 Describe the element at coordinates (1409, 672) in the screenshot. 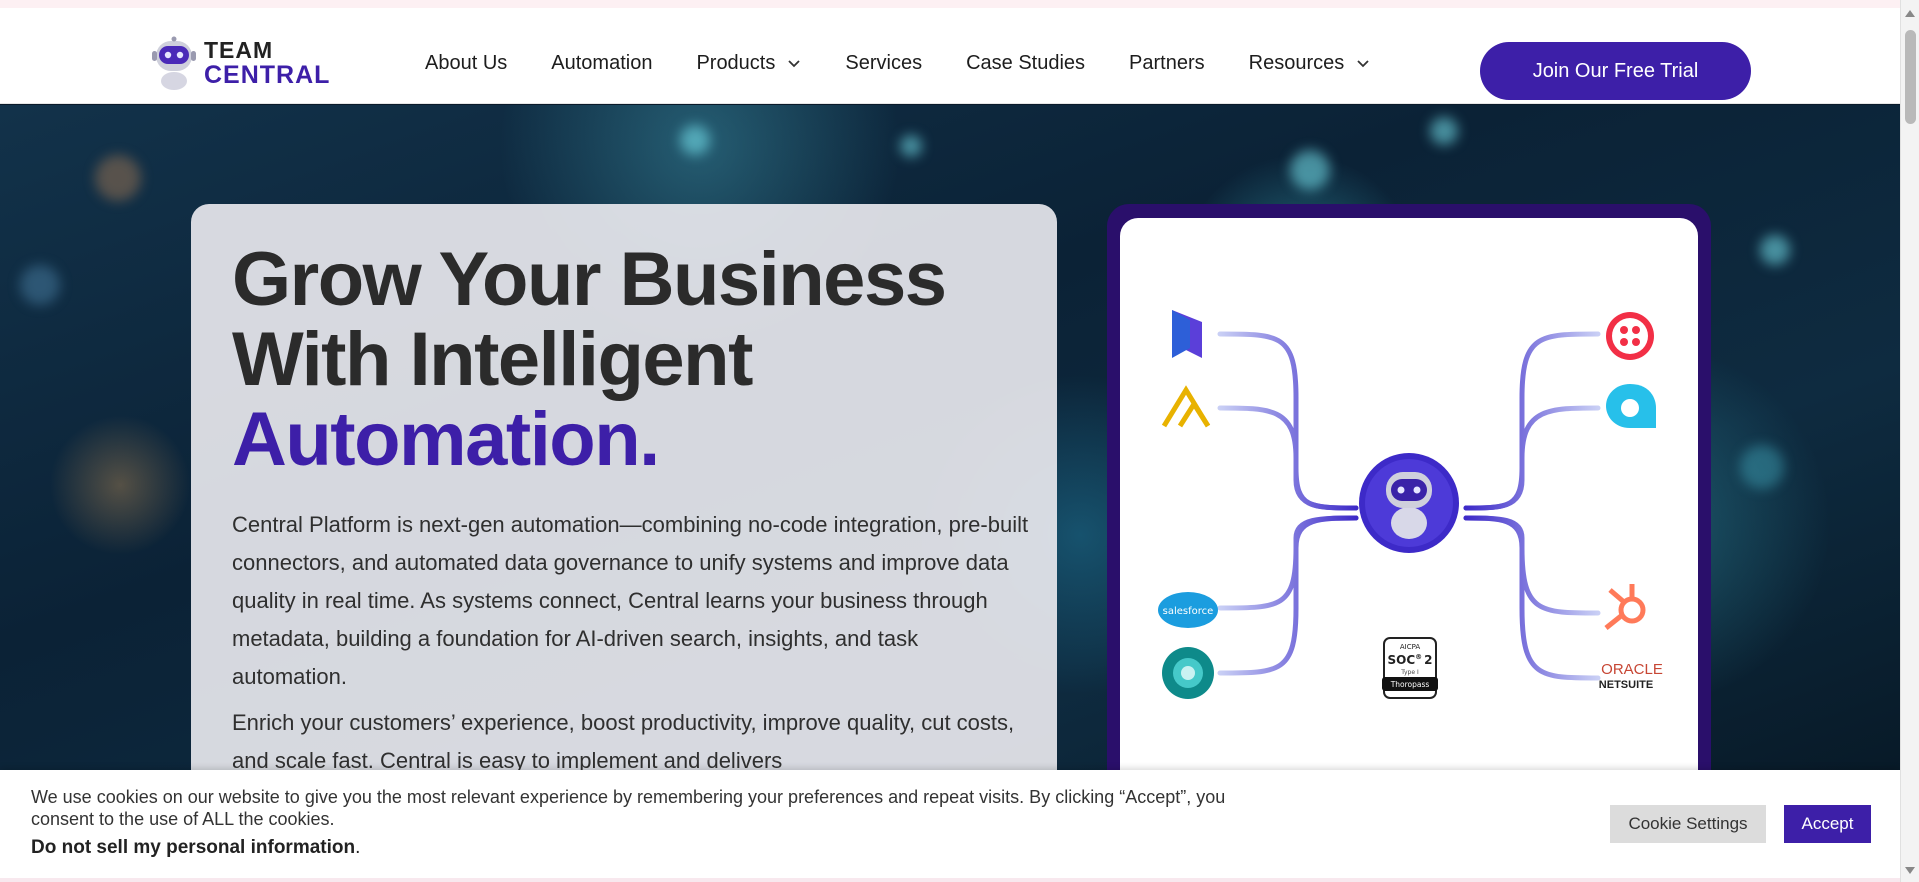

I see `badge-line3: Type I` at that location.